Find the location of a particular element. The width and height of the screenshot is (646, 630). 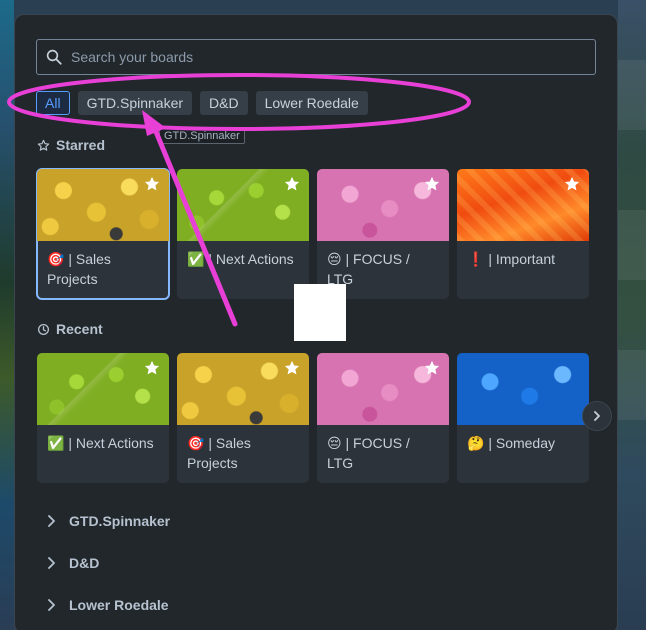

board-title: 🤔 | Someday is located at coordinates (523, 443).